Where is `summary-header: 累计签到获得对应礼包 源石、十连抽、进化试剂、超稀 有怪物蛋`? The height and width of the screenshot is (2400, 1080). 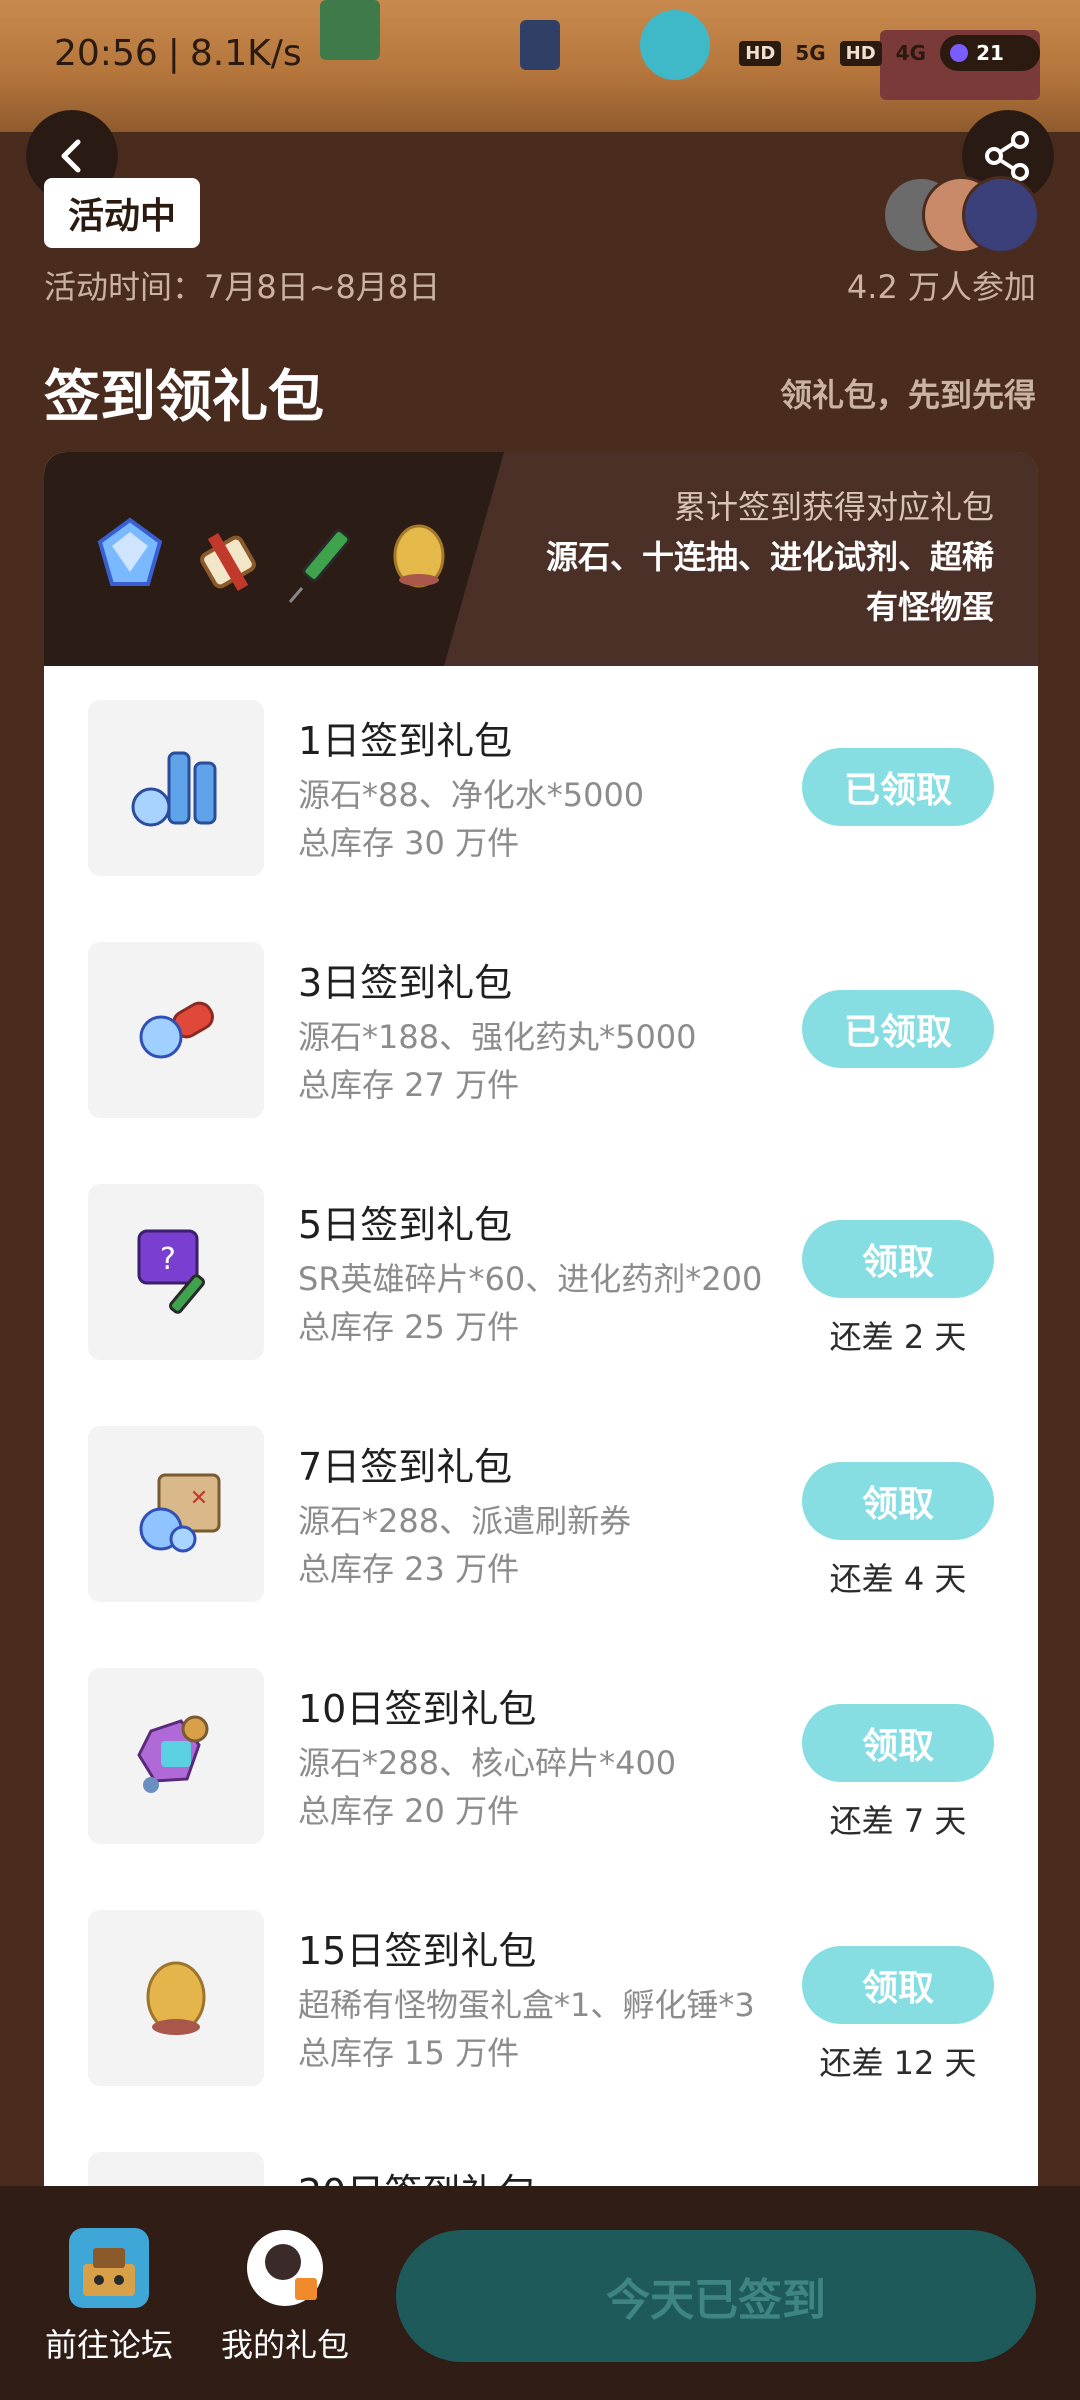
summary-header: 累计签到获得对应礼包 源石、十连抽、进化试剂、超稀 有怪物蛋 is located at coordinates (541, 559).